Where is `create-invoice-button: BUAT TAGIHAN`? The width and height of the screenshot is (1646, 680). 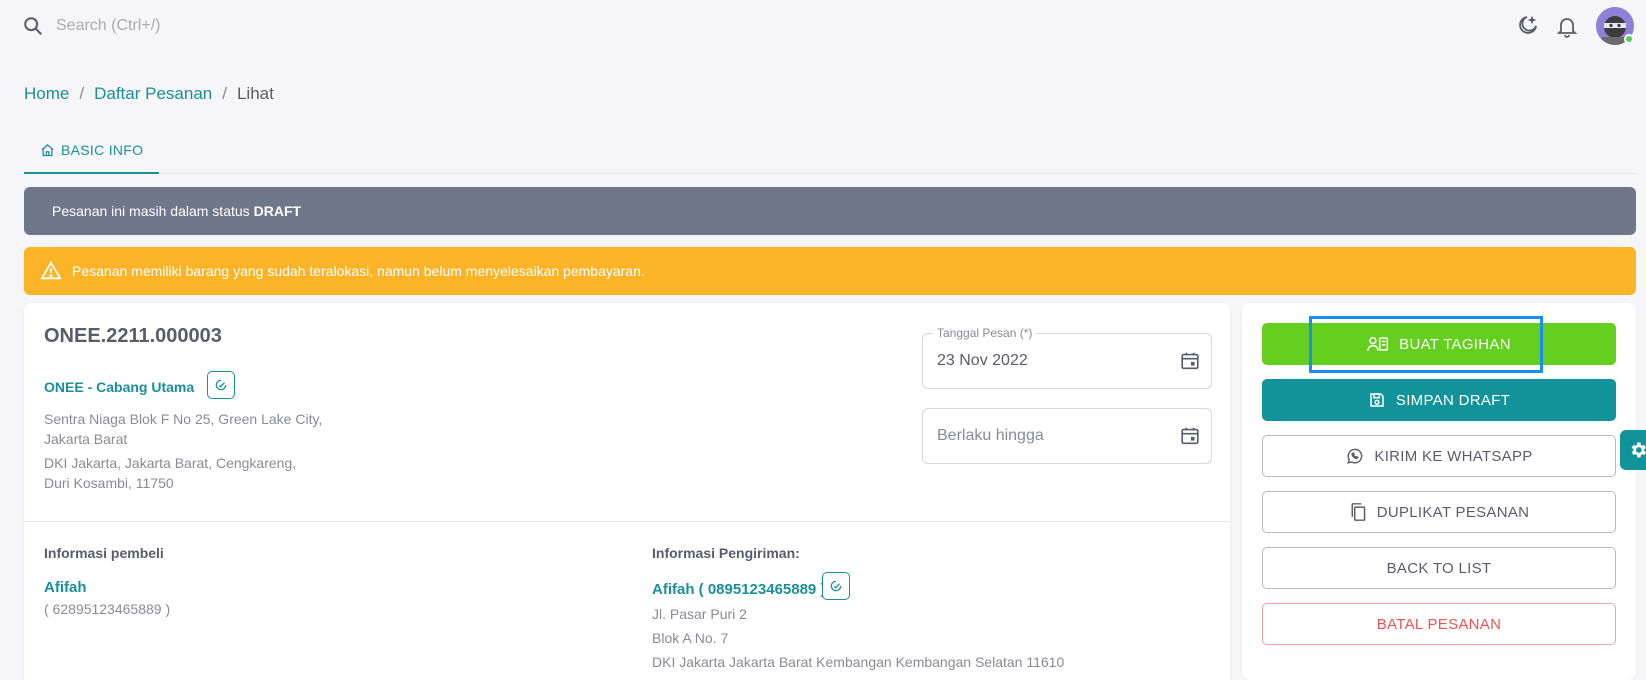
create-invoice-button: BUAT TAGIHAN is located at coordinates (1439, 344).